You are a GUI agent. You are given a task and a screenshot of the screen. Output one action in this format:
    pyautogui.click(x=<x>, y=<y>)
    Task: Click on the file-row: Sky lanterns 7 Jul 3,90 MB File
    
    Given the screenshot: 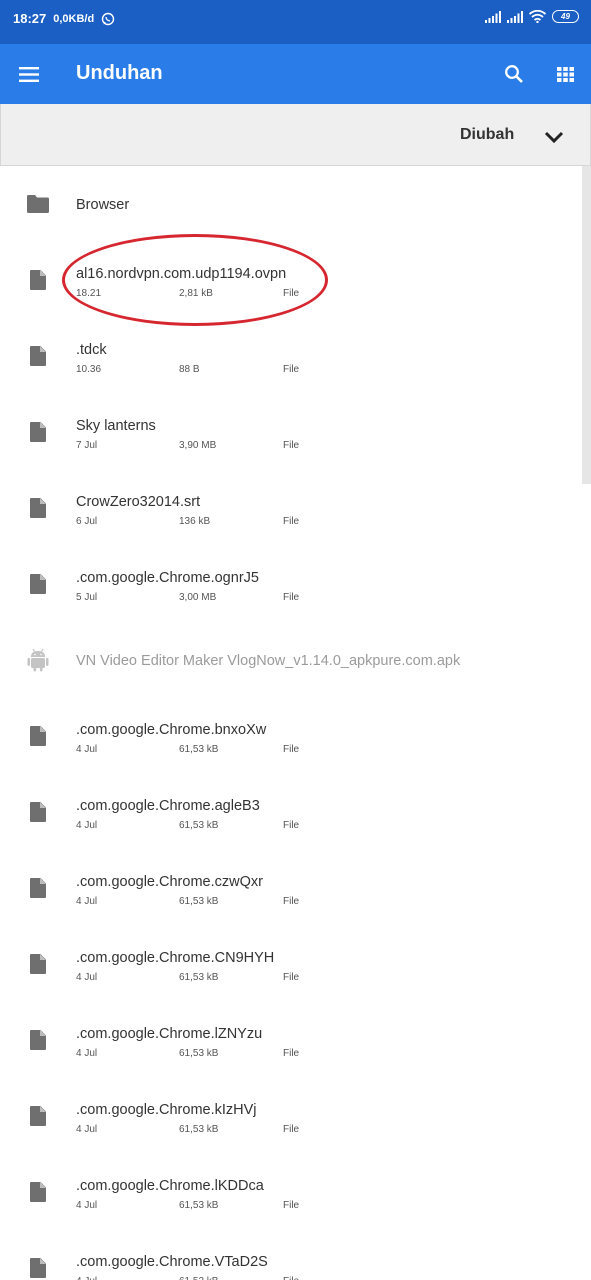 What is the action you would take?
    pyautogui.click(x=290, y=432)
    